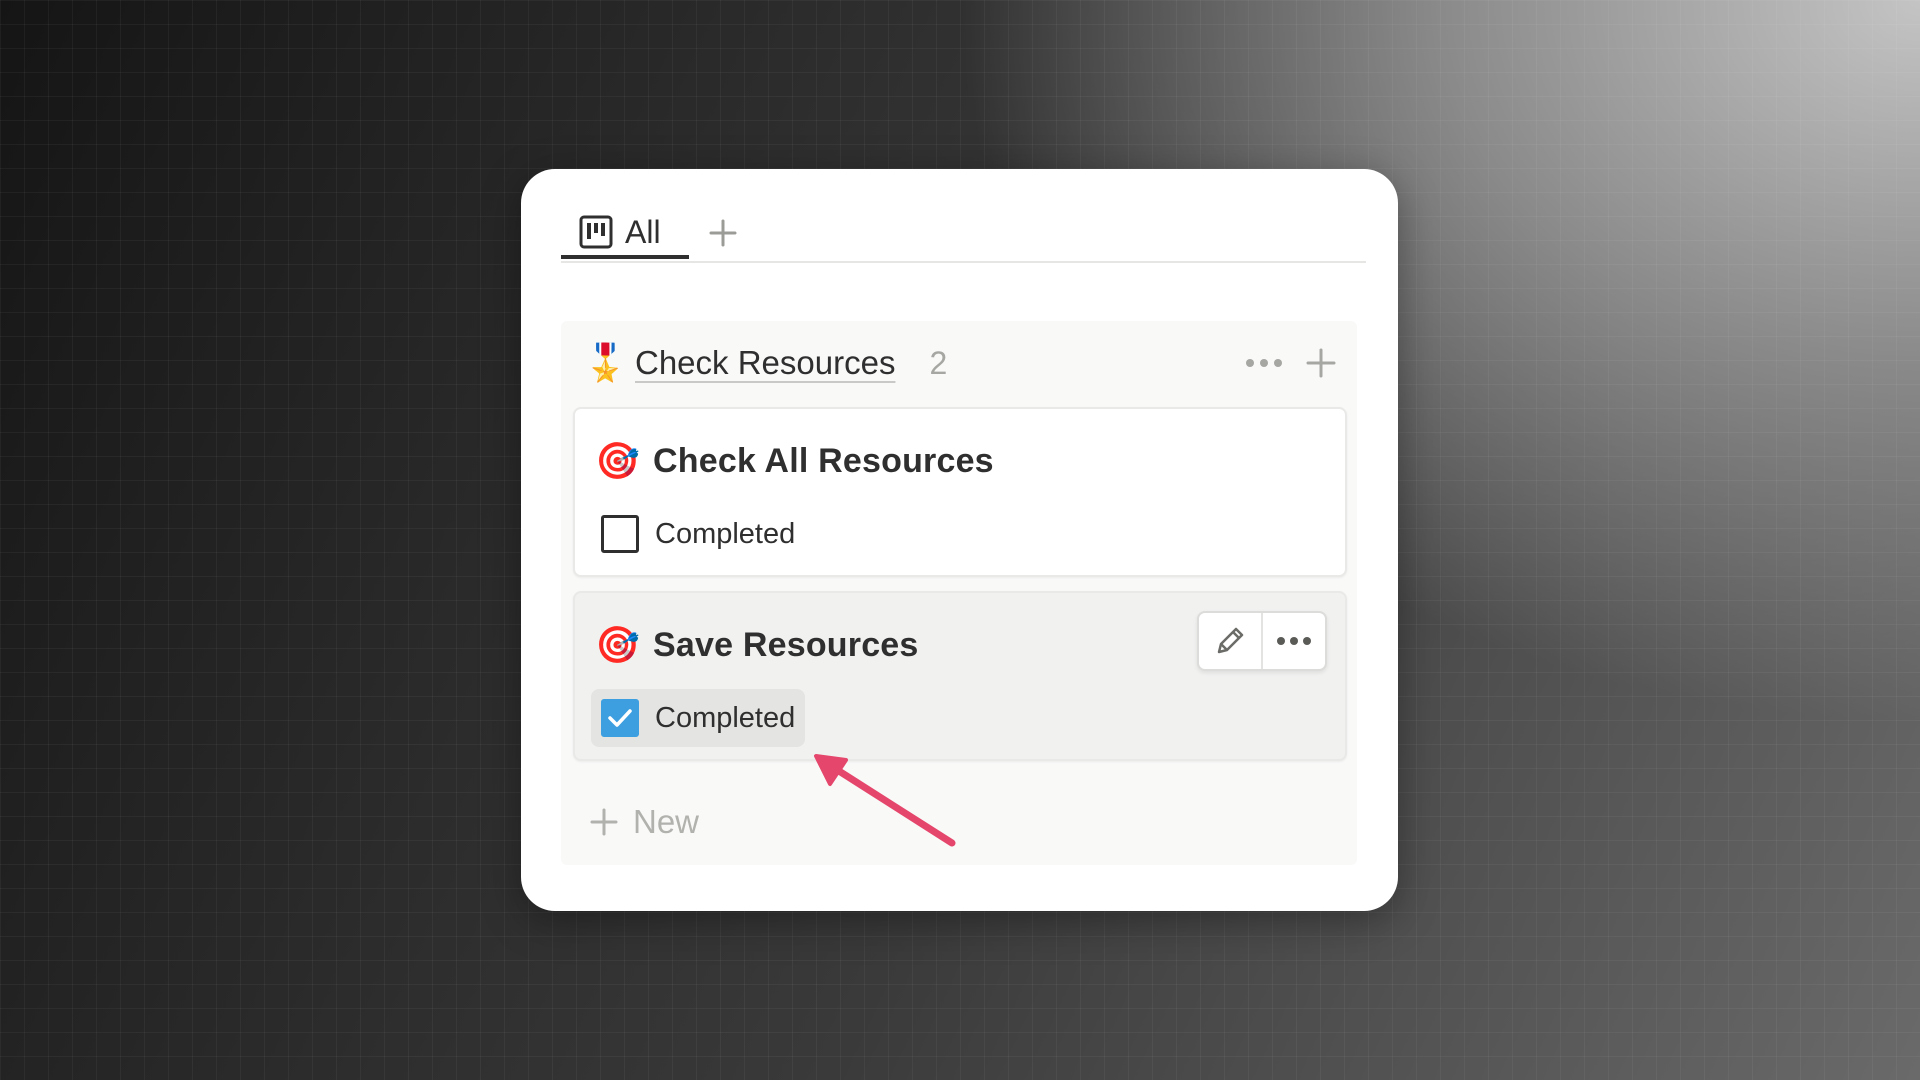 The image size is (1920, 1080). I want to click on column-more-button, so click(1264, 363).